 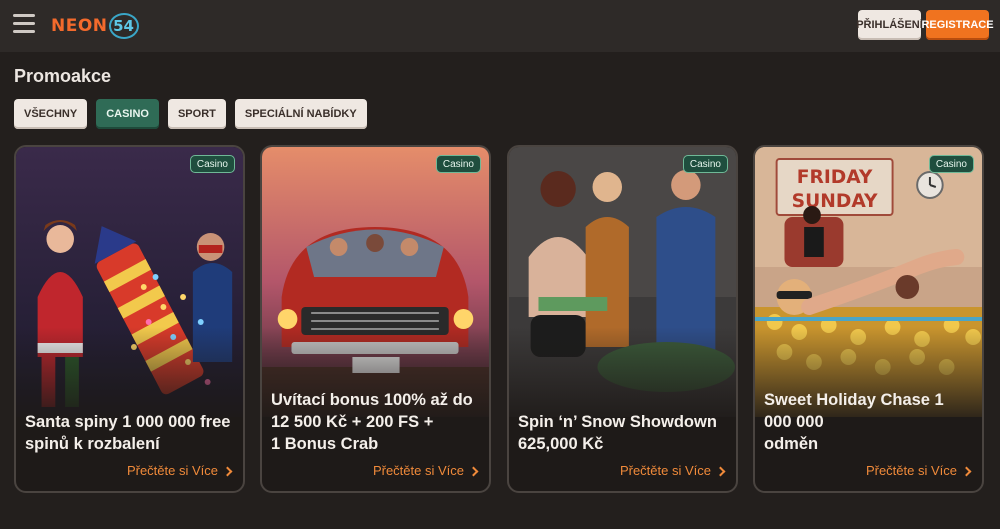 What do you see at coordinates (957, 25) in the screenshot?
I see `register-button: REGISTRACE` at bounding box center [957, 25].